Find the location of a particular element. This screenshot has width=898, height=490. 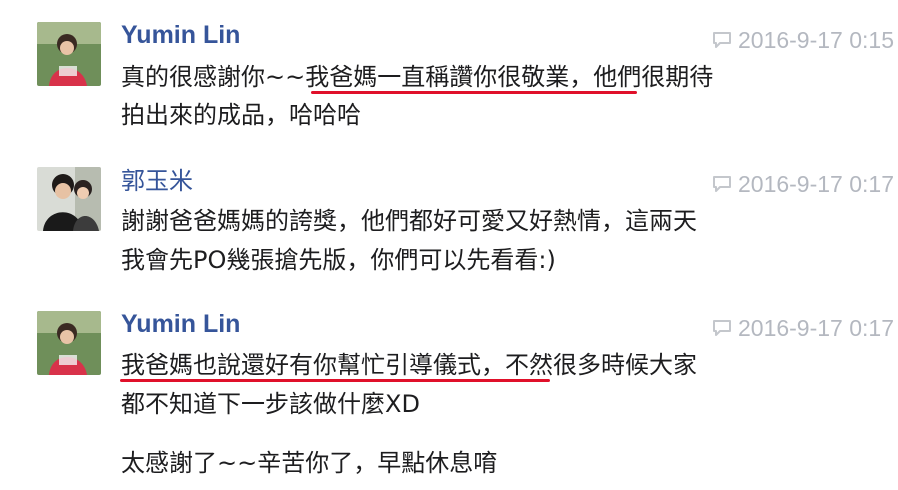

author-name: 郭玉米 is located at coordinates (157, 181).